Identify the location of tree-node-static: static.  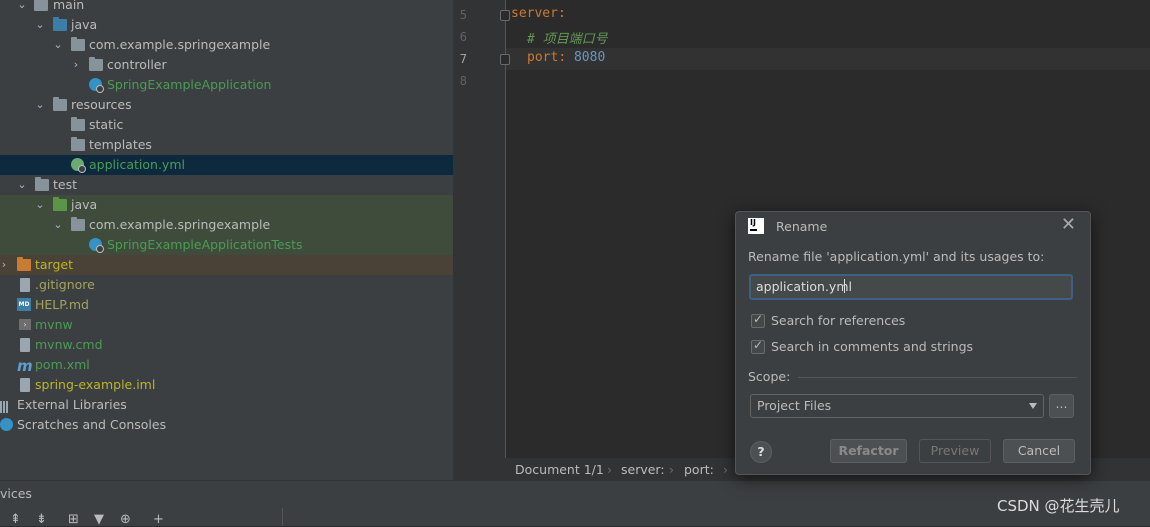
(226, 125).